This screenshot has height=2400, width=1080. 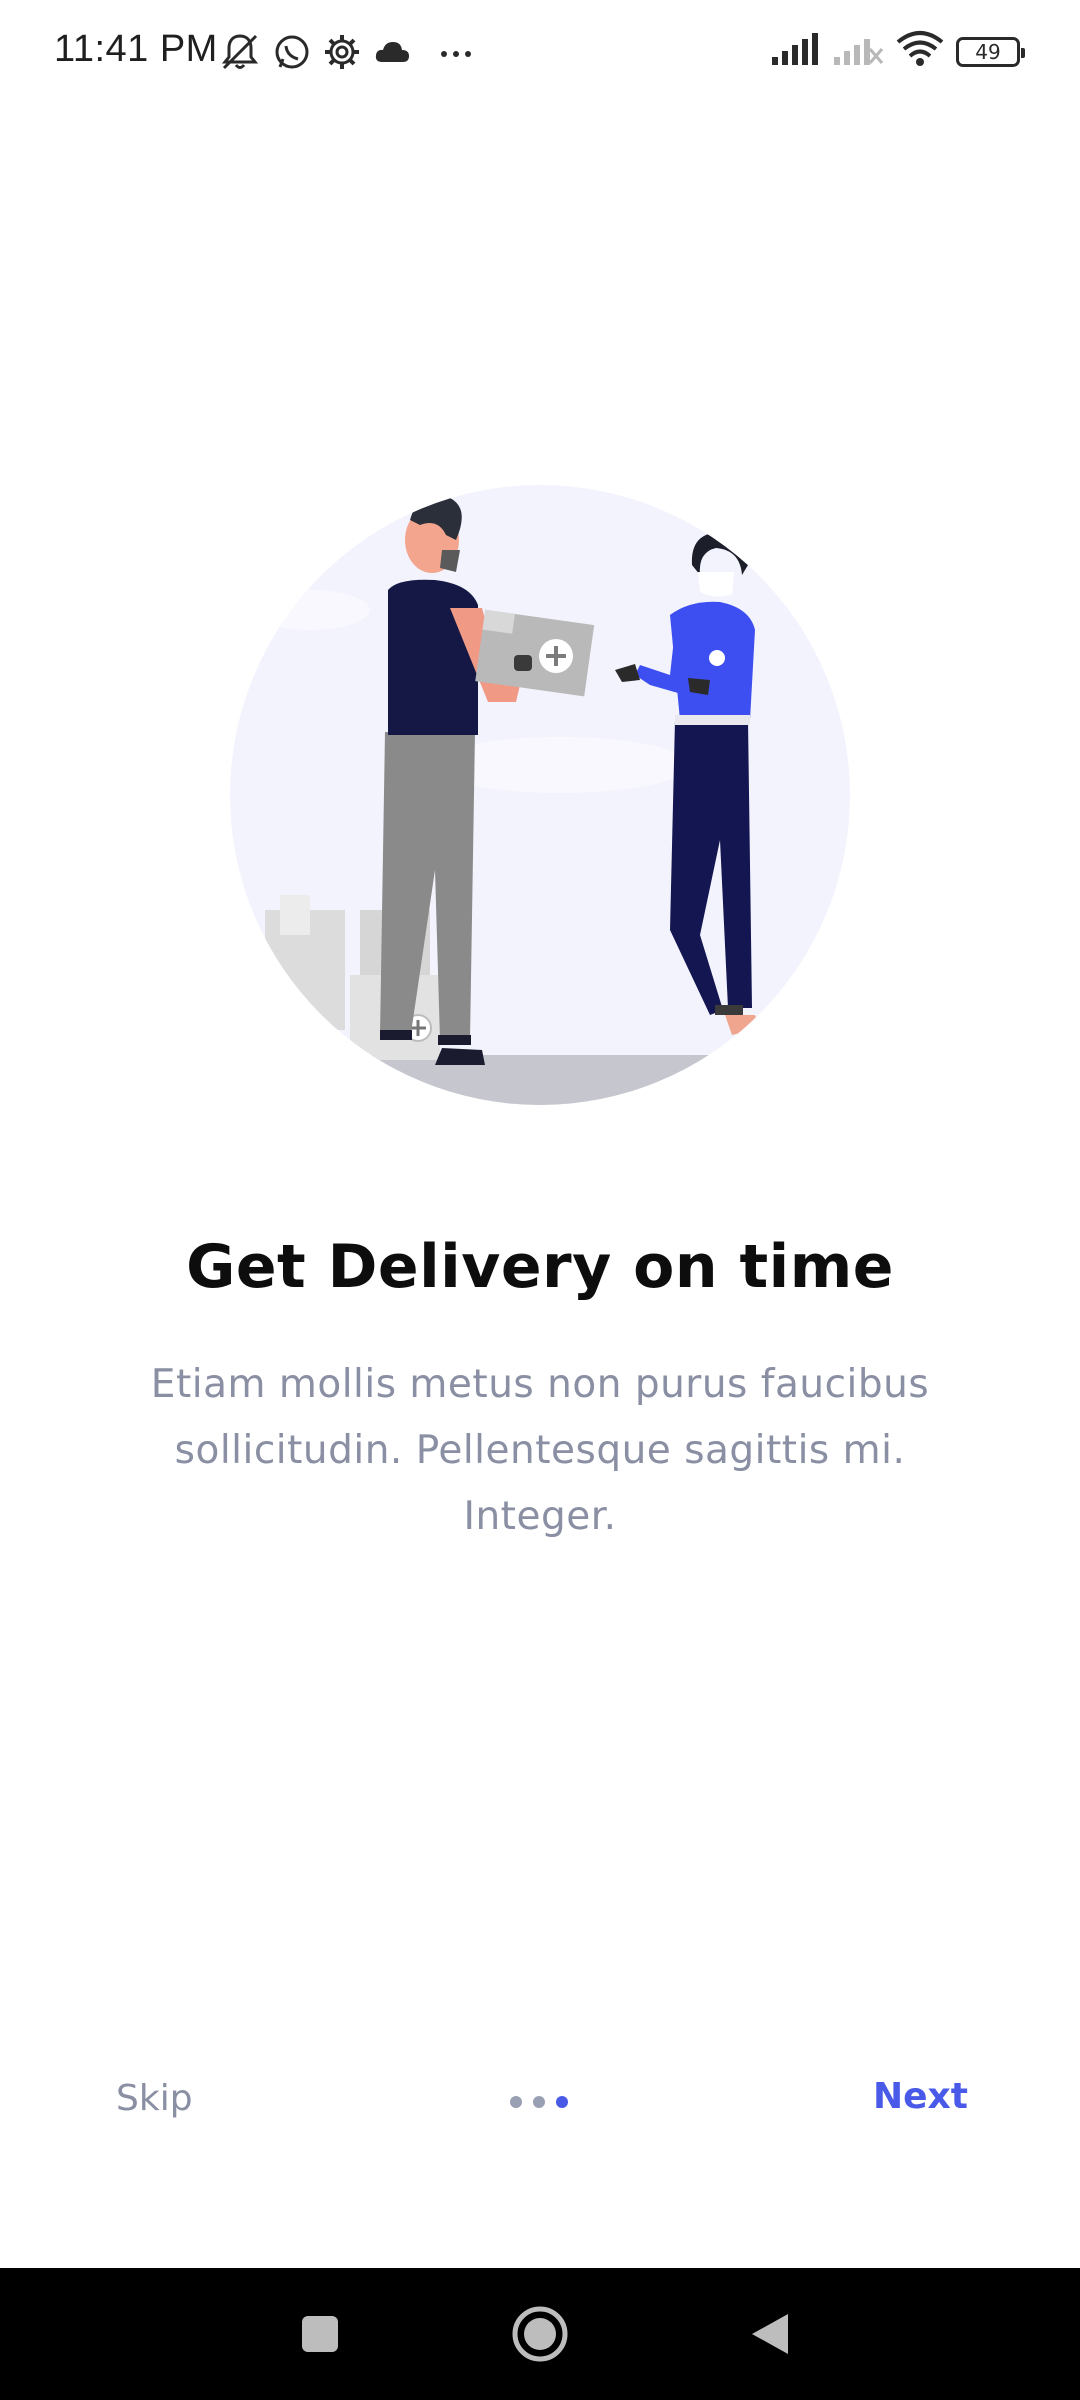 What do you see at coordinates (795, 51) in the screenshot?
I see `signal-full-icon` at bounding box center [795, 51].